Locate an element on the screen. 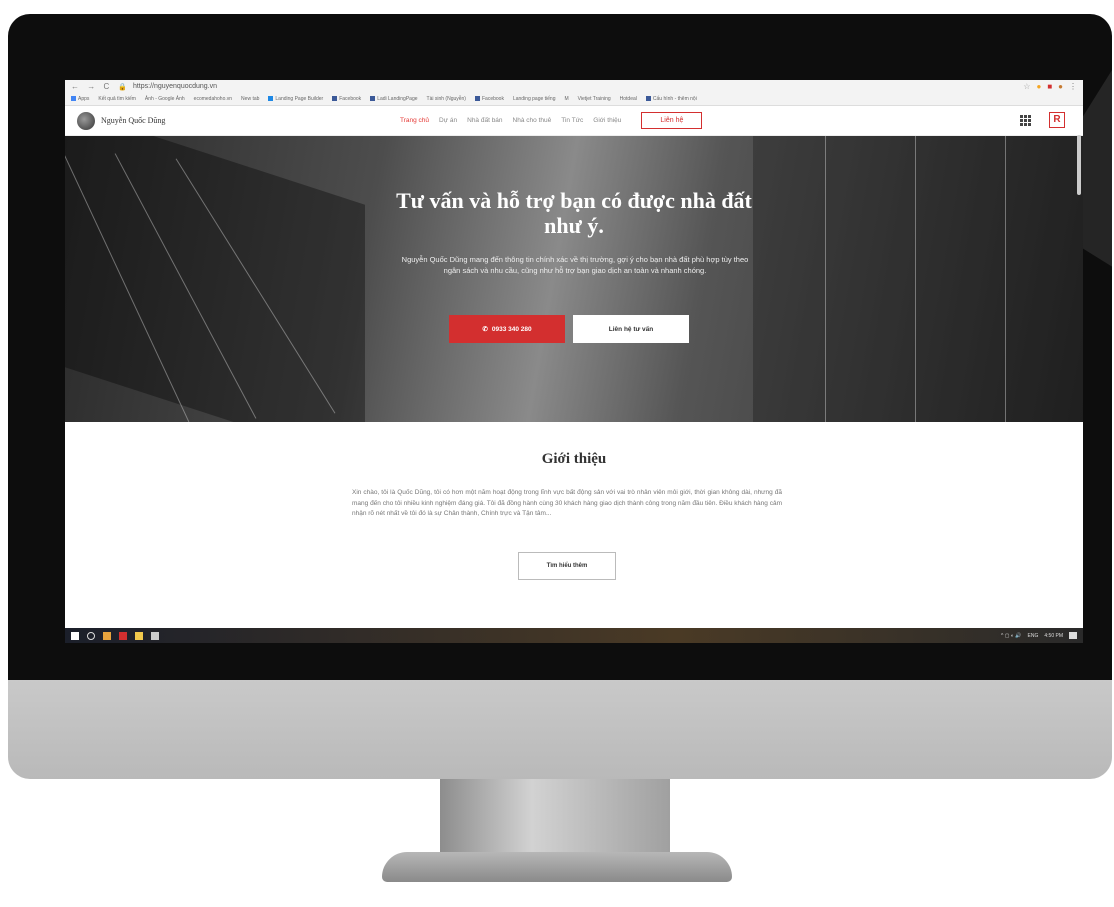 The image size is (1114, 907). phone-icon: ✆ is located at coordinates (485, 329).